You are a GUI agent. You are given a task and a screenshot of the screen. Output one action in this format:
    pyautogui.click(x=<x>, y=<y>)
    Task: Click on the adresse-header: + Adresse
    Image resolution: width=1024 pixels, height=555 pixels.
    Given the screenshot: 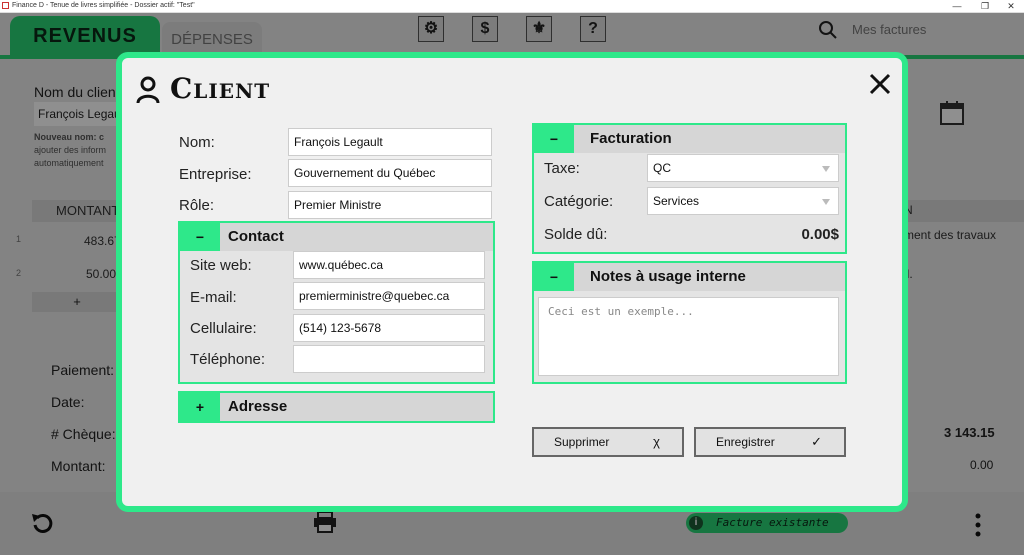 What is the action you would take?
    pyautogui.click(x=336, y=407)
    